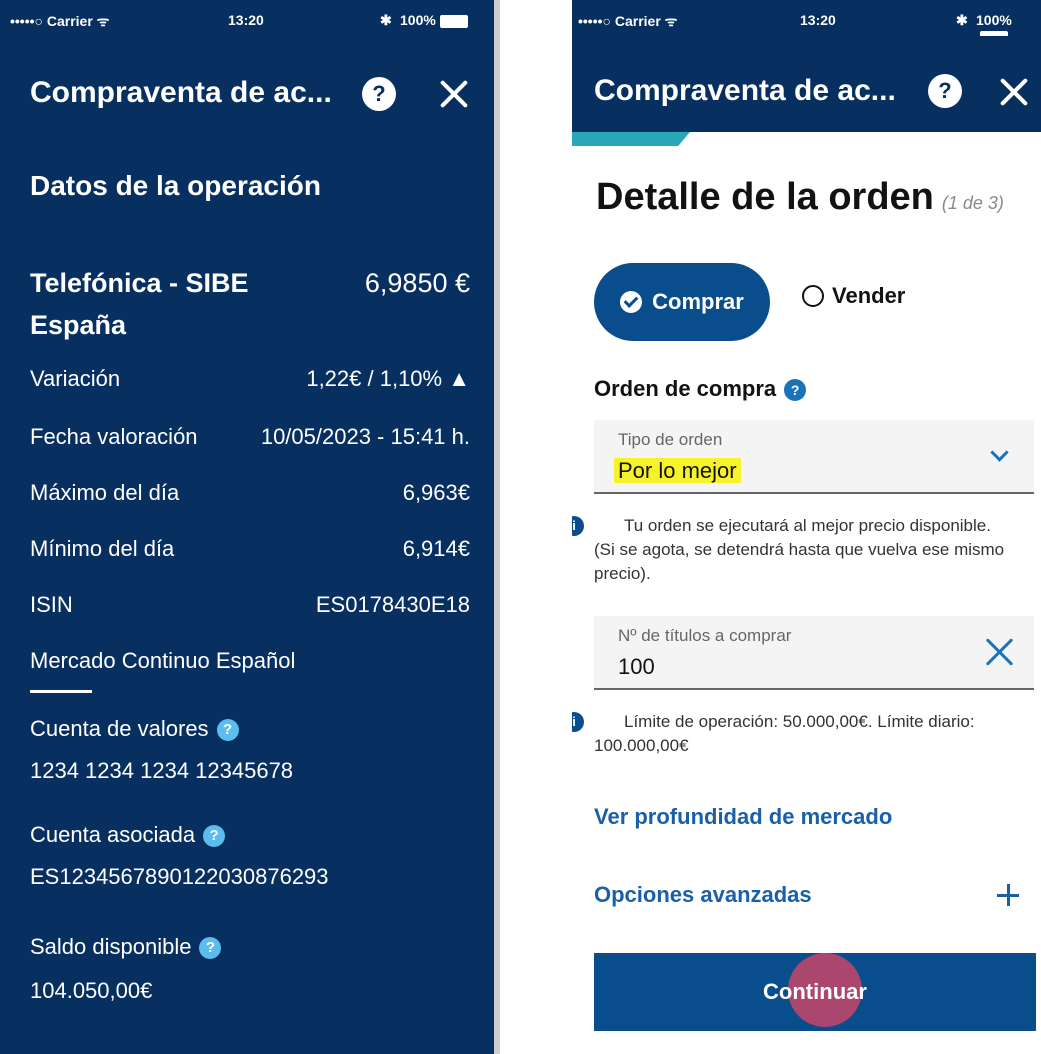 This screenshot has width=1041, height=1054. Describe the element at coordinates (453, 21) in the screenshot. I see `battery-icon` at that location.